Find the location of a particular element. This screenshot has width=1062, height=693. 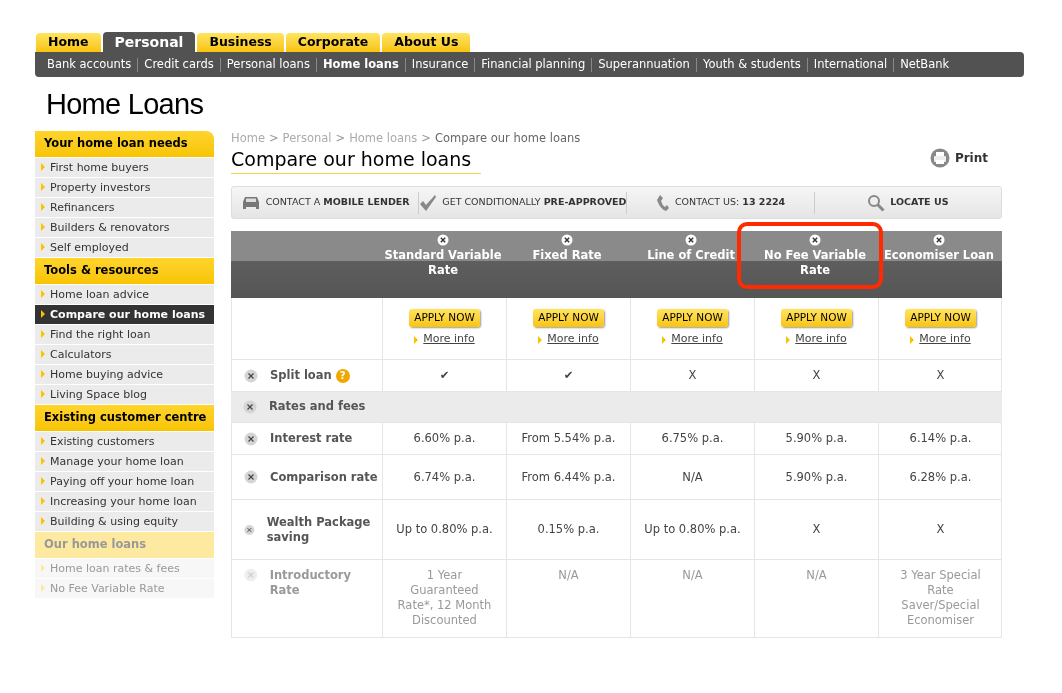

row-label: Split loan is located at coordinates (301, 375).